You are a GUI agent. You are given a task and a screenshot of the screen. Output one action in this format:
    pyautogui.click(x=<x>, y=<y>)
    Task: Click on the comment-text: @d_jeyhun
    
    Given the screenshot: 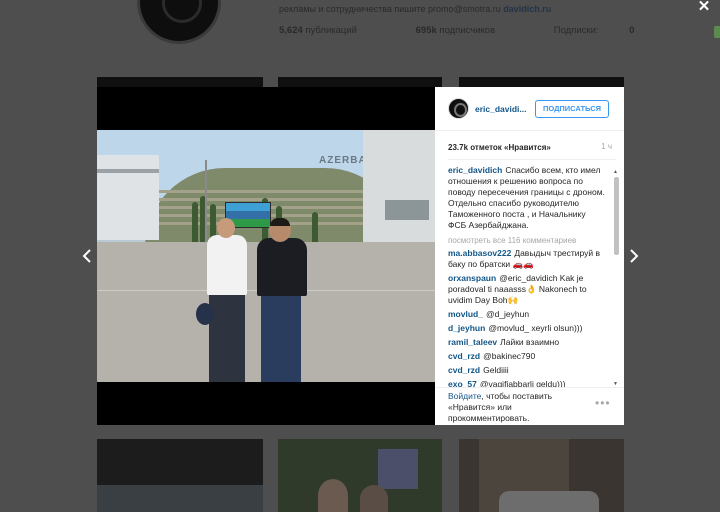 What is the action you would take?
    pyautogui.click(x=507, y=314)
    